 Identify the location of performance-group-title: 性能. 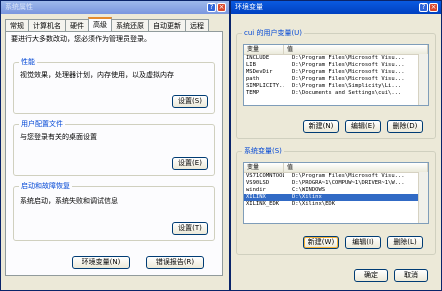
(28, 62).